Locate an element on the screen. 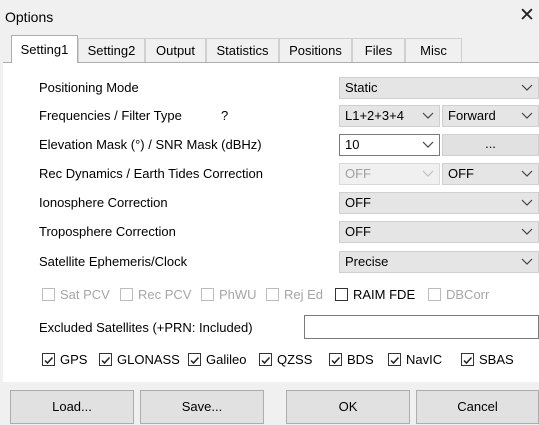 Image resolution: width=539 pixels, height=425 pixels. navic-label: NavIC is located at coordinates (424, 359).